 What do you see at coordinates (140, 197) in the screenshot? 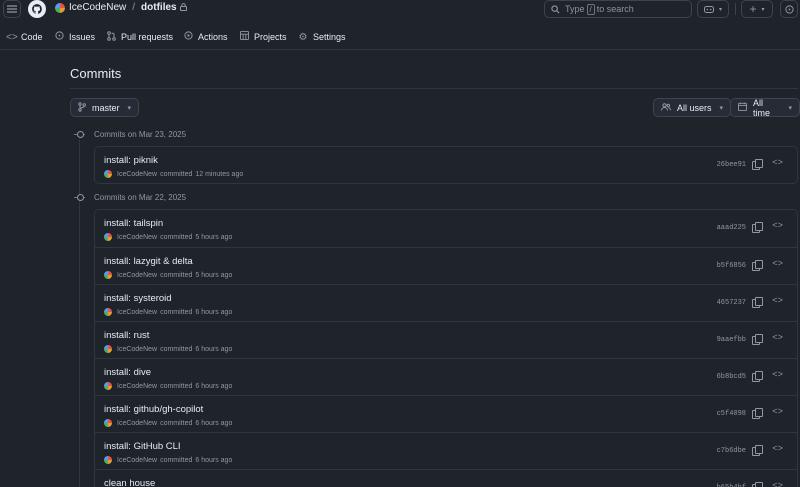
I see `group-date: Commits on Mar 22, 2025` at bounding box center [140, 197].